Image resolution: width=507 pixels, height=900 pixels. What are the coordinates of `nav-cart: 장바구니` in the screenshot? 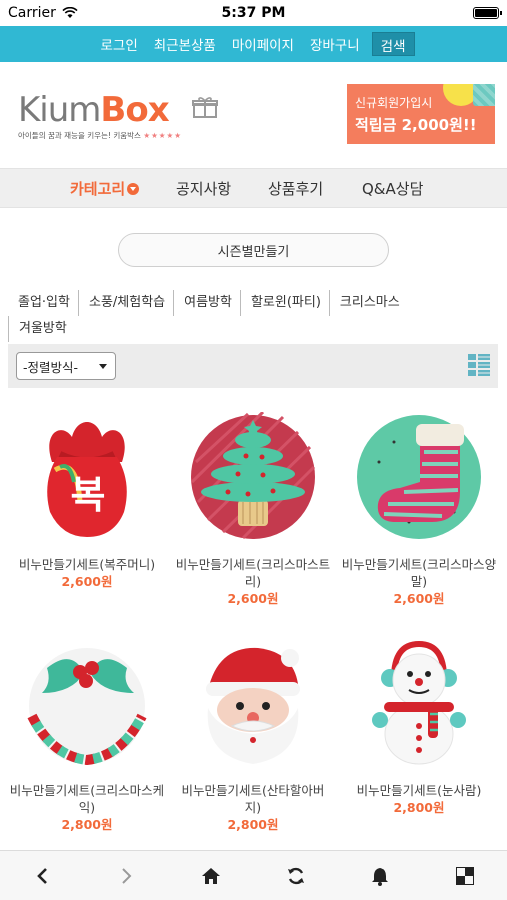 It's located at (335, 44).